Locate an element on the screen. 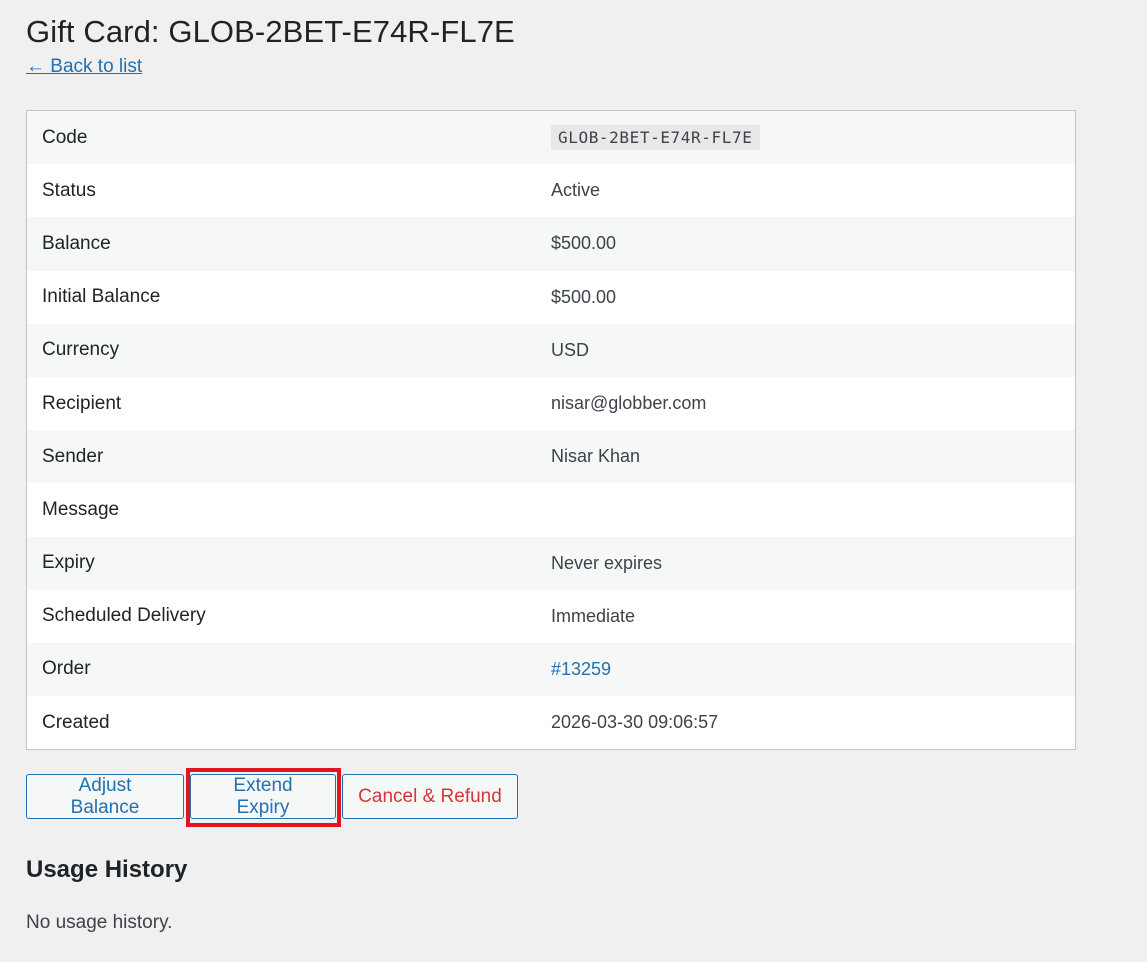 This screenshot has height=962, width=1147. status-value: Active is located at coordinates (576, 190).